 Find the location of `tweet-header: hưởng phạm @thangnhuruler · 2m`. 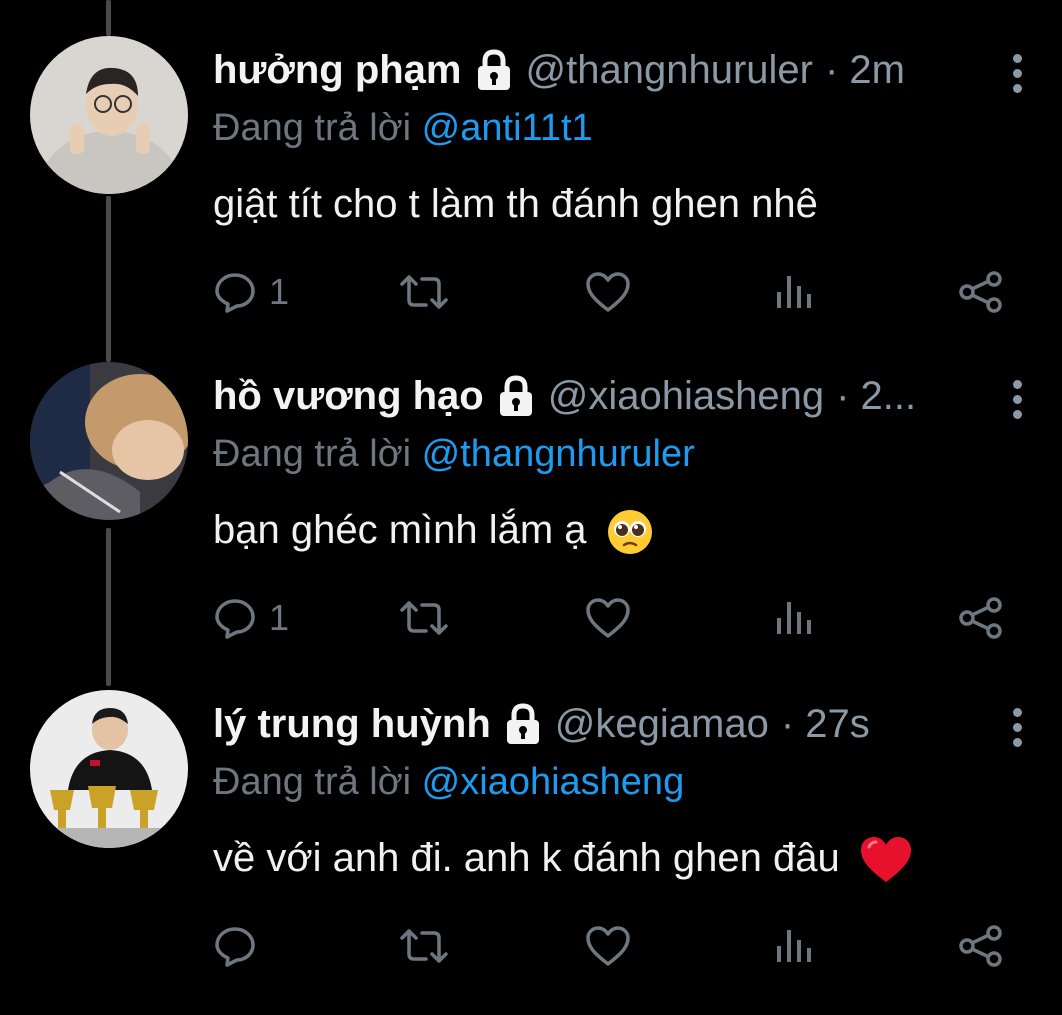

tweet-header: hưởng phạm @thangnhuruler · 2m is located at coordinates (559, 70).